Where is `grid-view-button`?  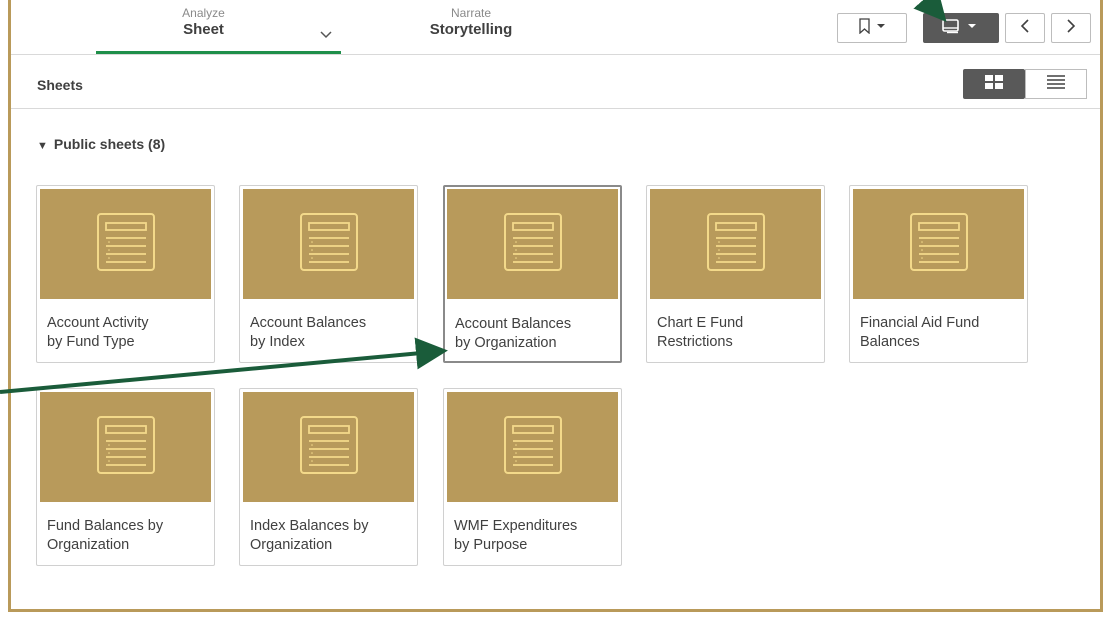 grid-view-button is located at coordinates (994, 84).